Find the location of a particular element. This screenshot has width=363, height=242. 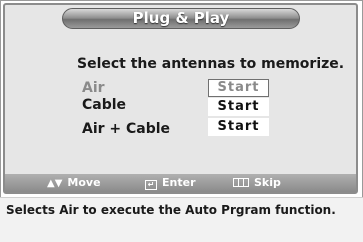

up-down-arrows-icon: ▲▼ is located at coordinates (55, 183).